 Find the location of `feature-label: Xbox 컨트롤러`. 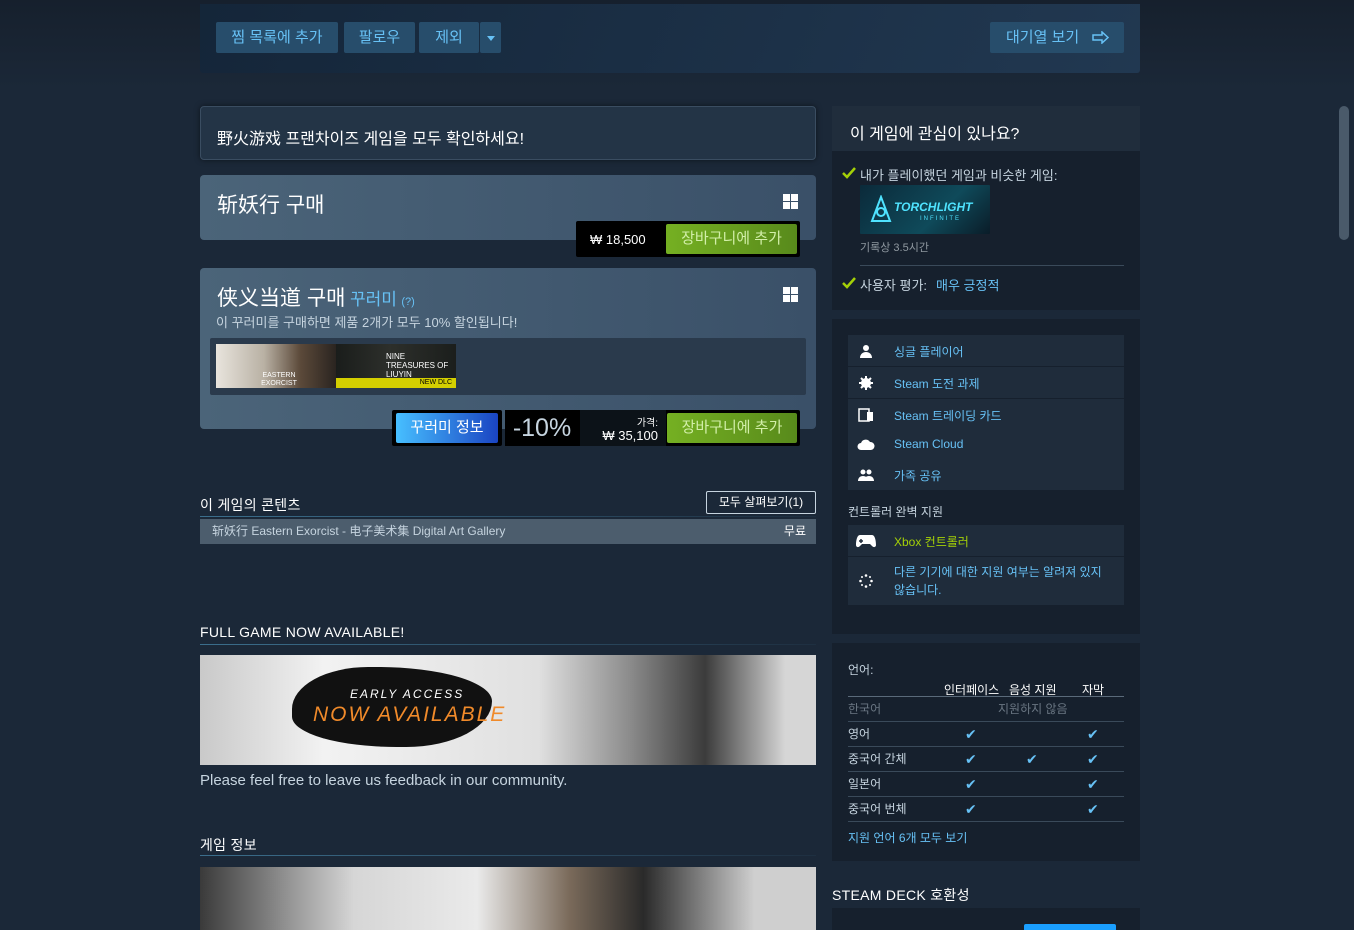

feature-label: Xbox 컨트롤러 is located at coordinates (931, 542).